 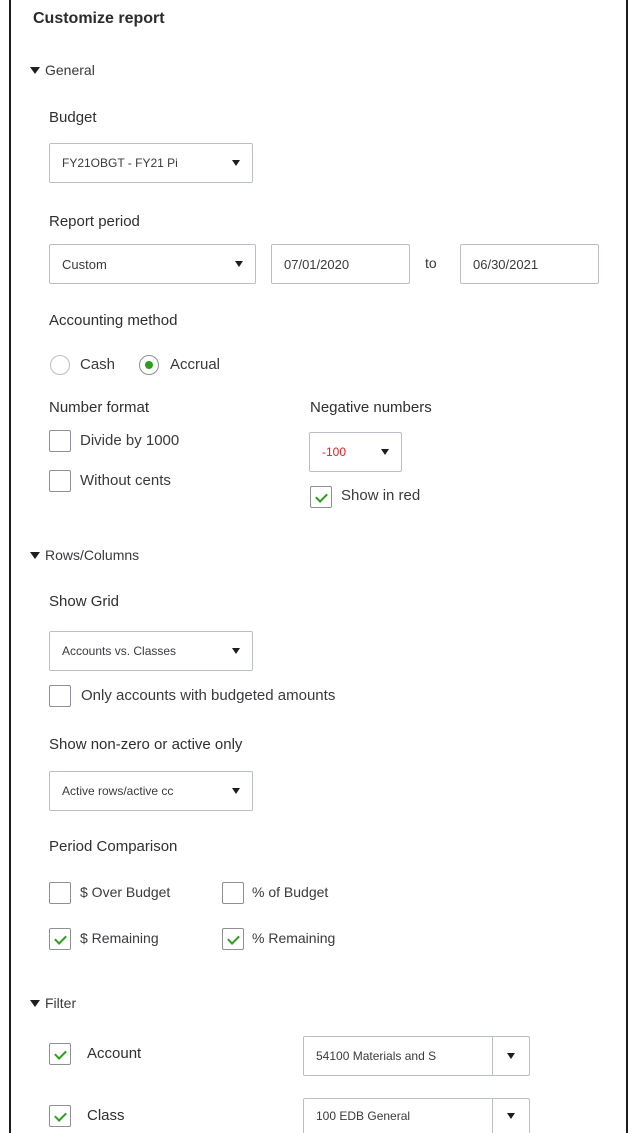 What do you see at coordinates (113, 846) in the screenshot?
I see `period-comparison-label: Period Comparison` at bounding box center [113, 846].